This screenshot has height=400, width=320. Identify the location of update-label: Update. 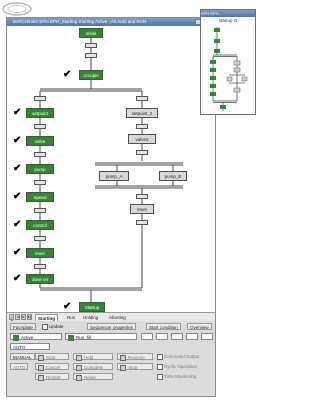
(56, 326).